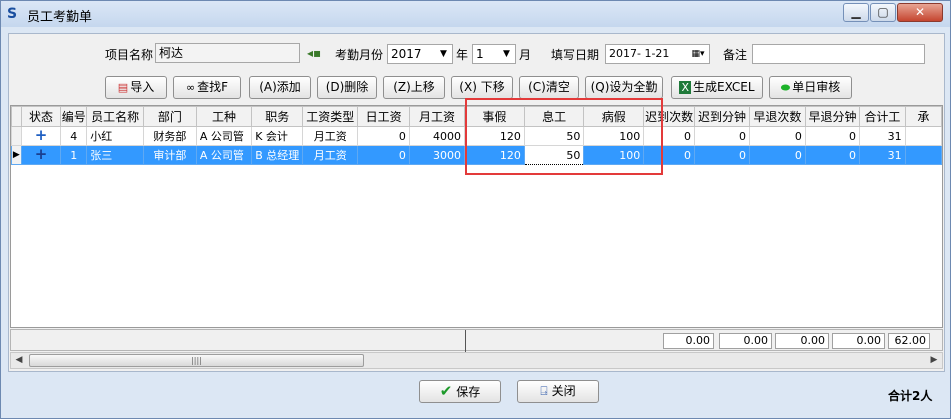 The image size is (951, 419). I want to click on date-picker: 2017- 1-21 ▦▾, so click(657, 54).